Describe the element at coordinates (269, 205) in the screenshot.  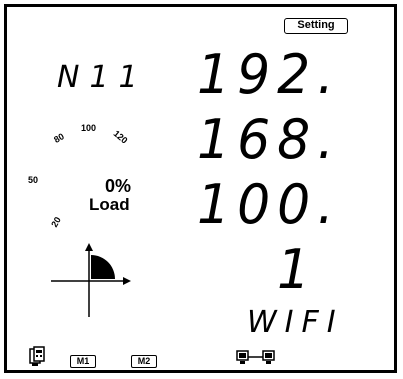
I see `ip-octet-3: 100.` at that location.